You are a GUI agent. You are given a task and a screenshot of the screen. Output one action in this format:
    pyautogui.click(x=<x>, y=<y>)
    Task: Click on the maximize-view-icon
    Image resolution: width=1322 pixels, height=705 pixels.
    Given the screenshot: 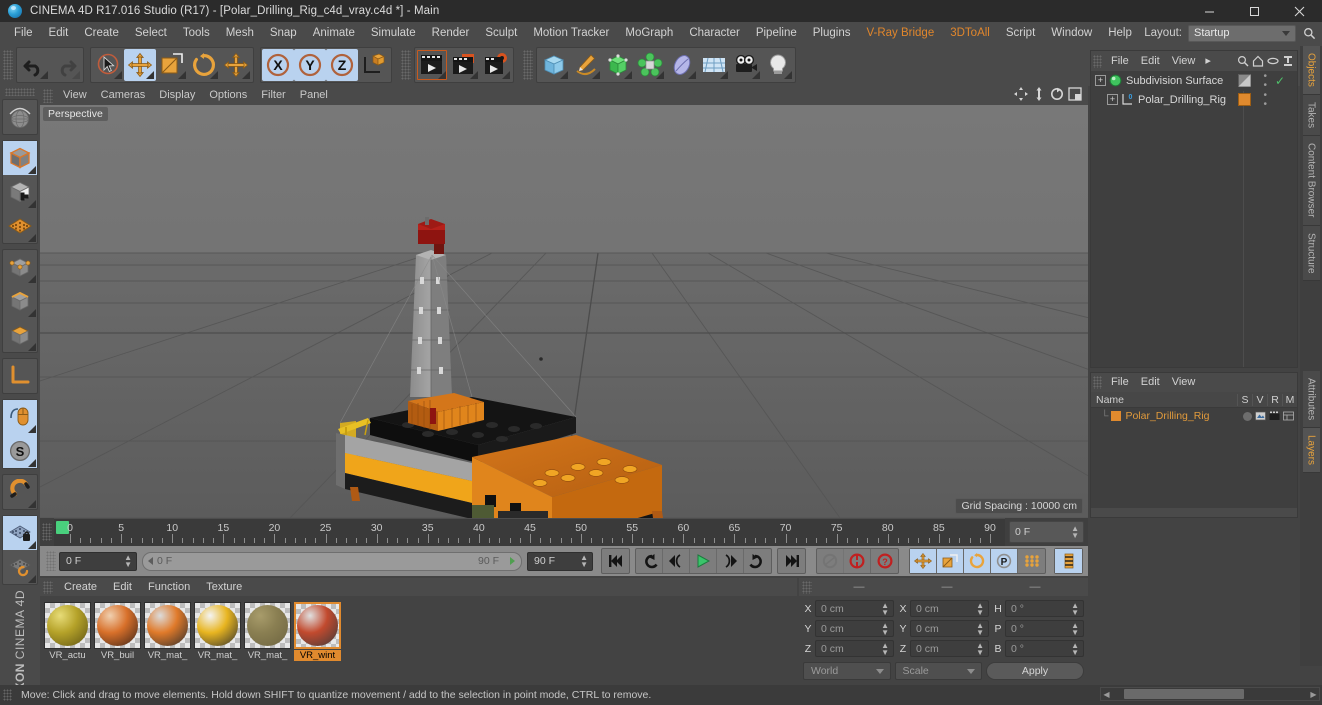 What is the action you would take?
    pyautogui.click(x=1075, y=94)
    